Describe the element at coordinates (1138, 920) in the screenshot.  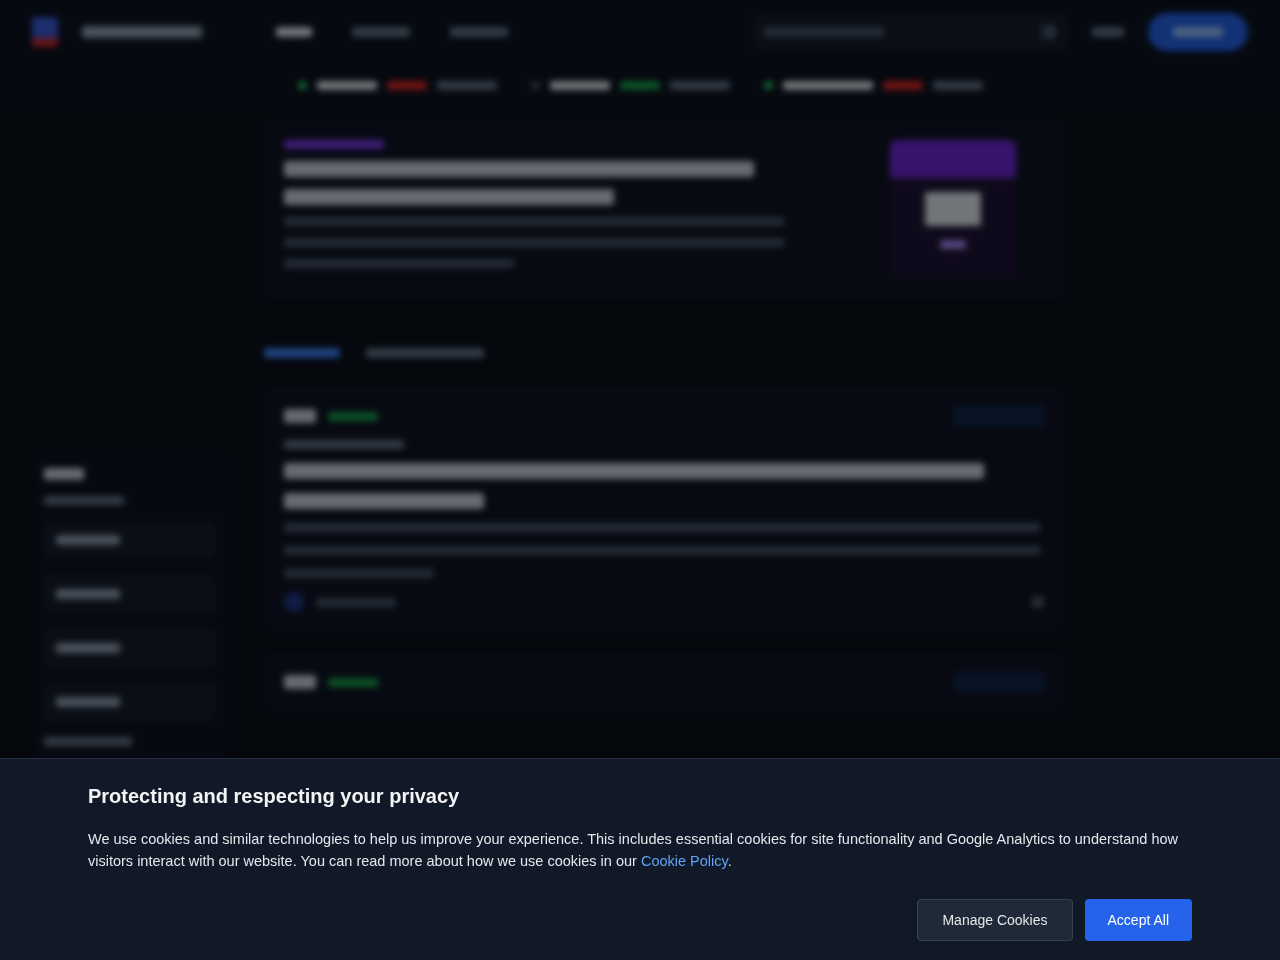
I see `accept-all-button: Accept All` at that location.